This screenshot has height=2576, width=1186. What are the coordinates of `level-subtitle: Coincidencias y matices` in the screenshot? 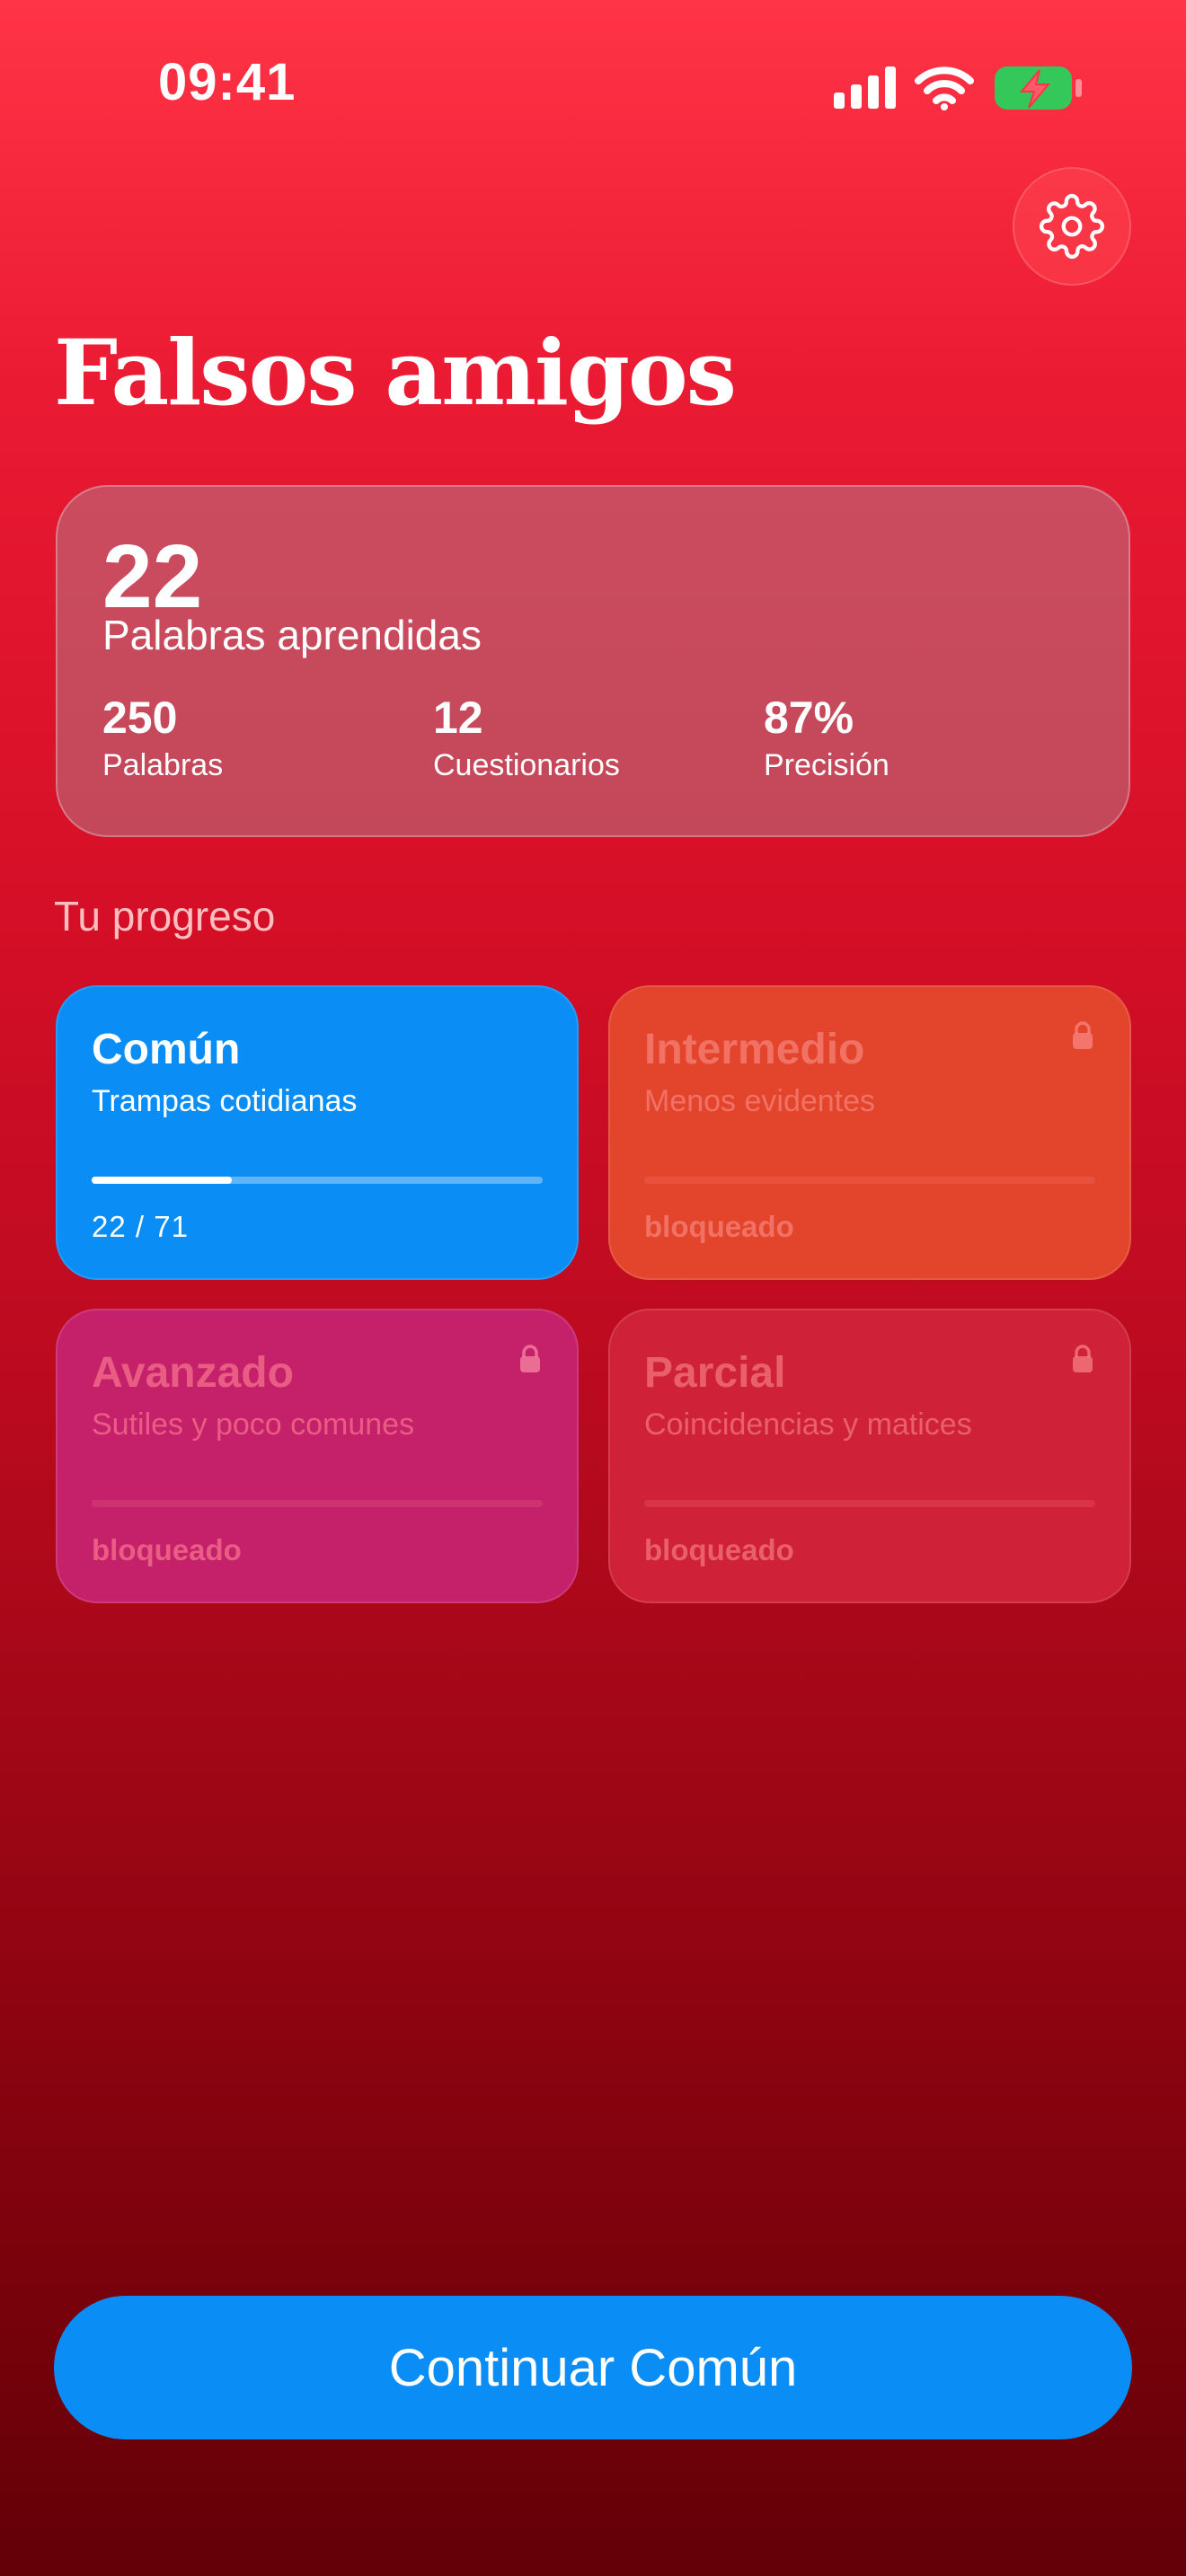 It's located at (808, 1424).